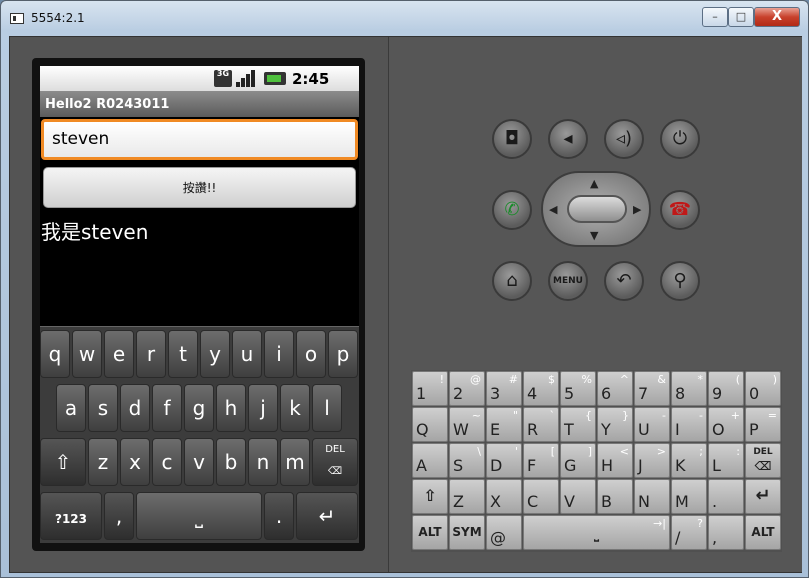 The width and height of the screenshot is (809, 578). I want to click on hw-key-m: M, so click(689, 496).